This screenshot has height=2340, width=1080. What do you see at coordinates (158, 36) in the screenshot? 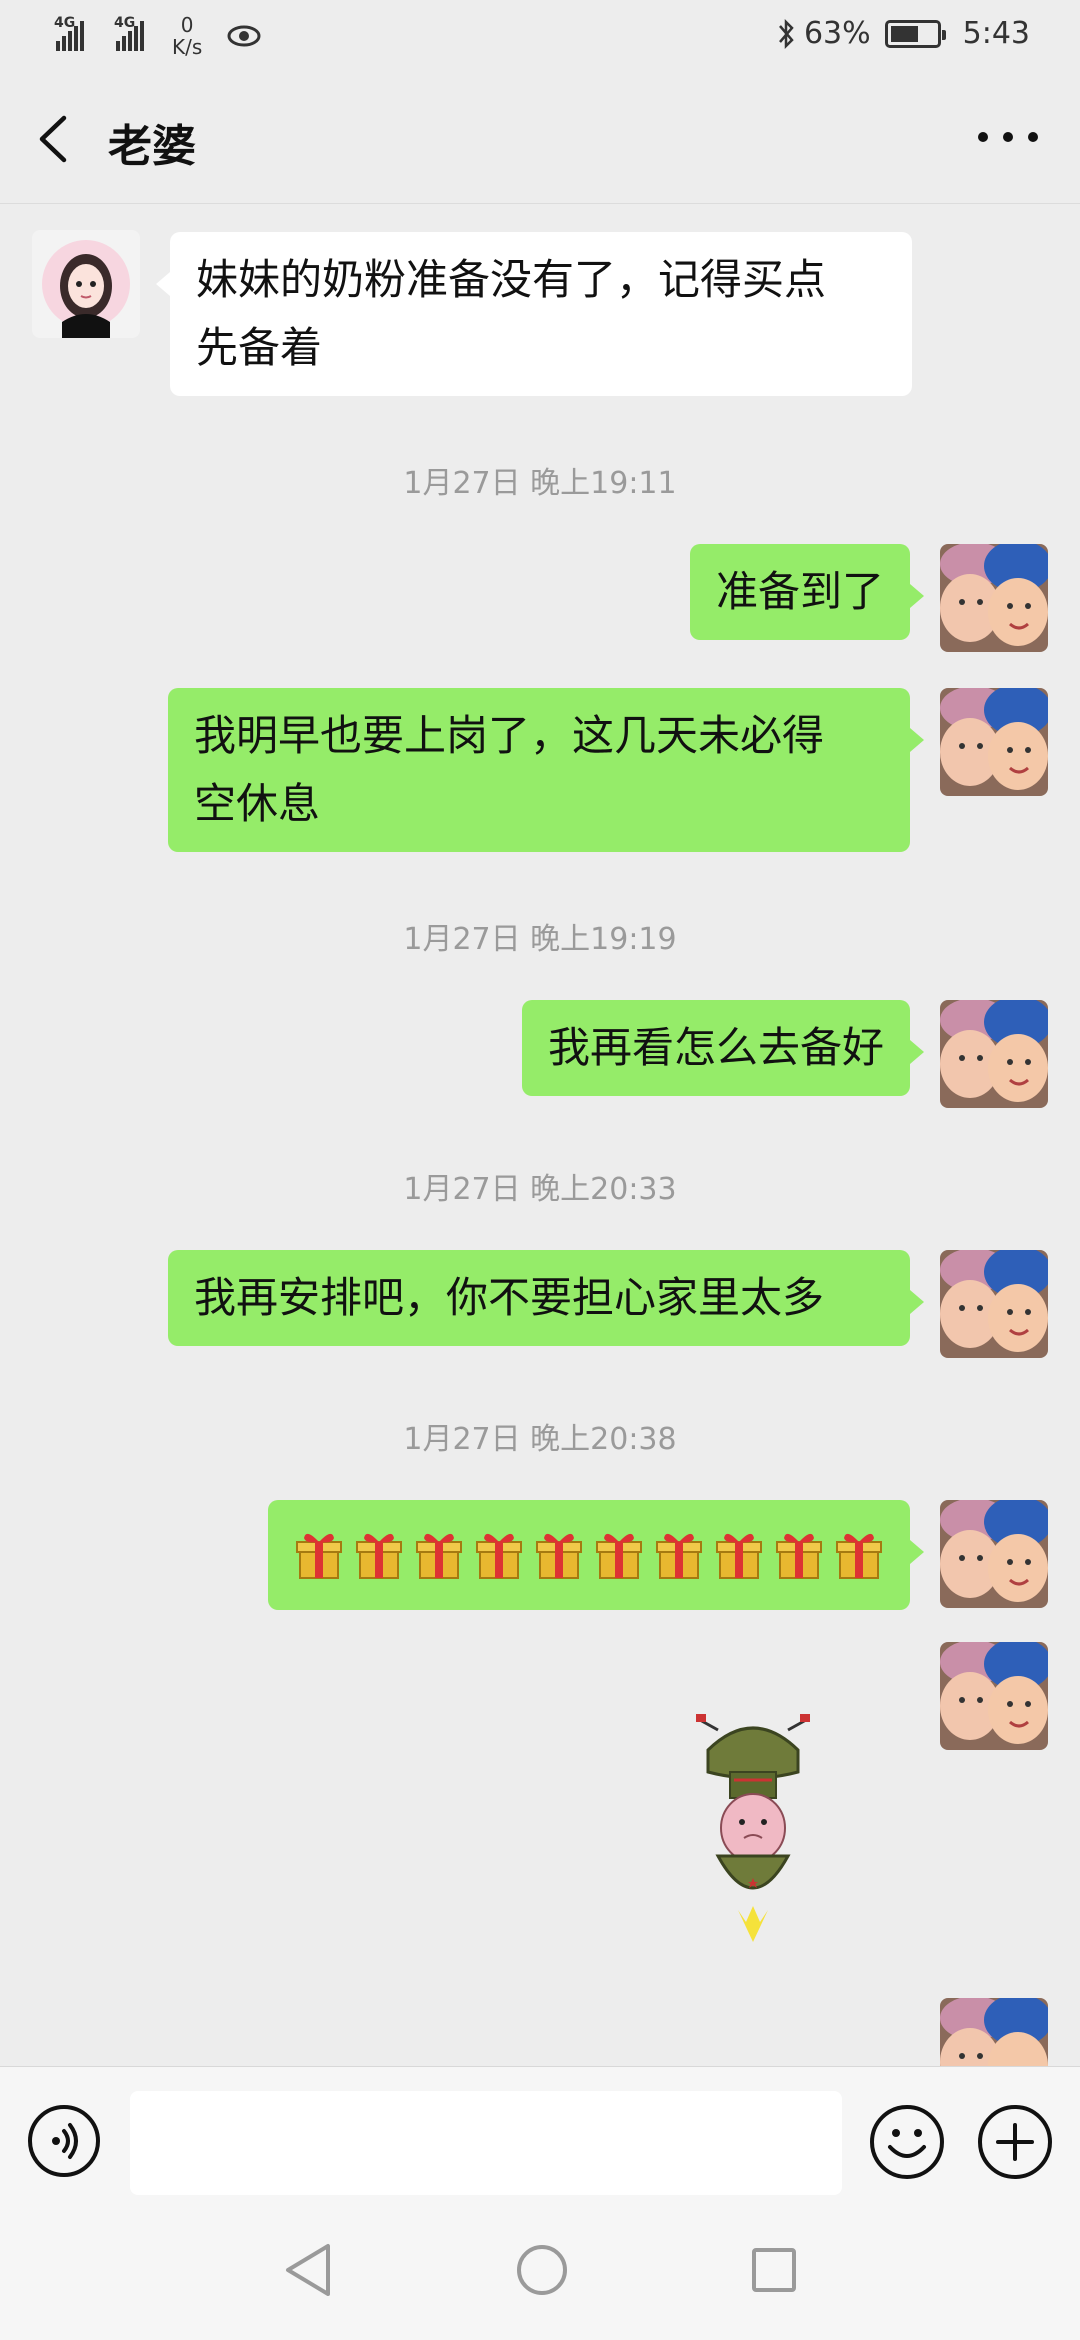
I see `status-left: 4G 4G 0 K/s` at bounding box center [158, 36].